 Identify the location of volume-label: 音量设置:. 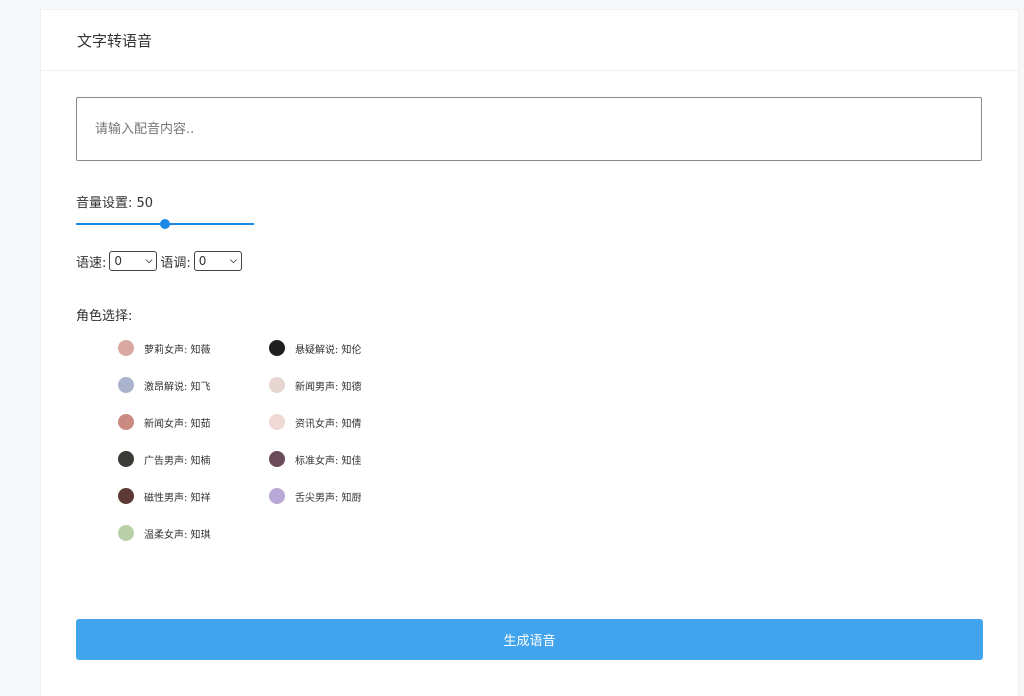
(104, 203).